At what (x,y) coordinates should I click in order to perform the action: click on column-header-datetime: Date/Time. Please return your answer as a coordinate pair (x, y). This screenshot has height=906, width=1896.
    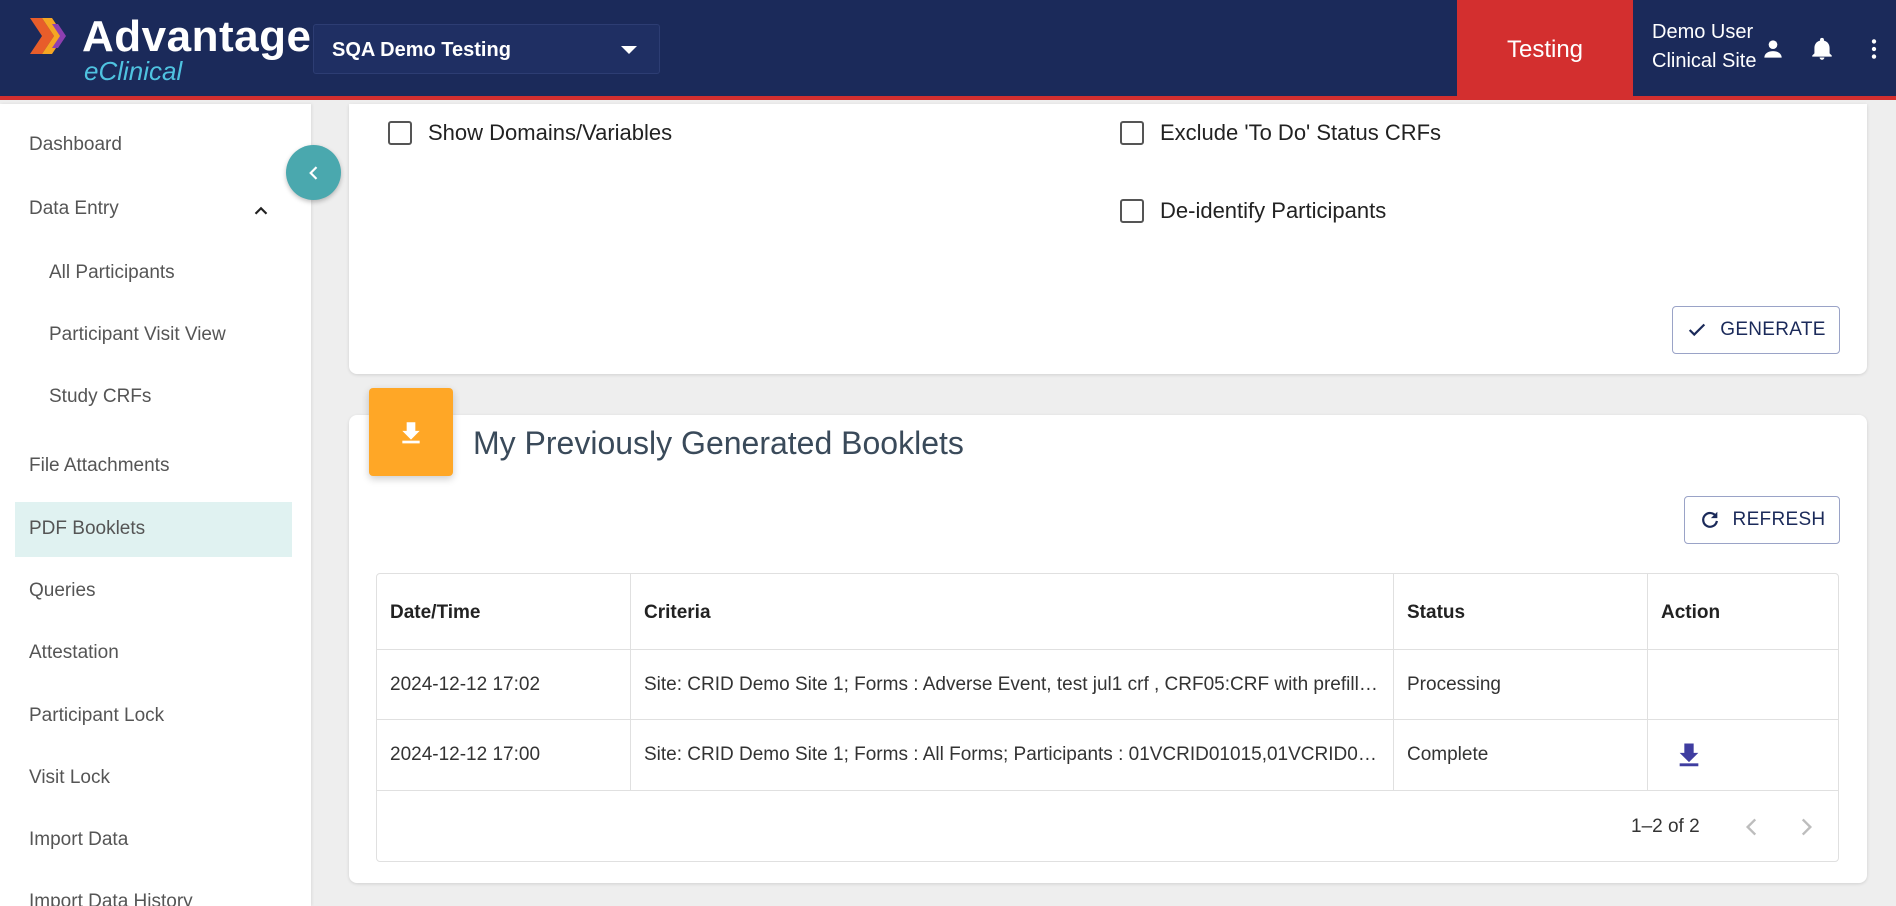
    Looking at the image, I should click on (435, 613).